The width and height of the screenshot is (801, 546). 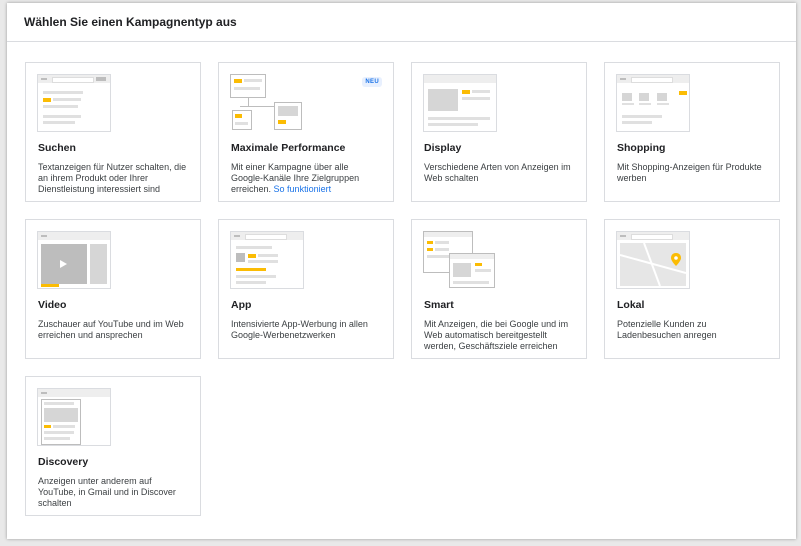 What do you see at coordinates (267, 260) in the screenshot?
I see `app-thumbnail` at bounding box center [267, 260].